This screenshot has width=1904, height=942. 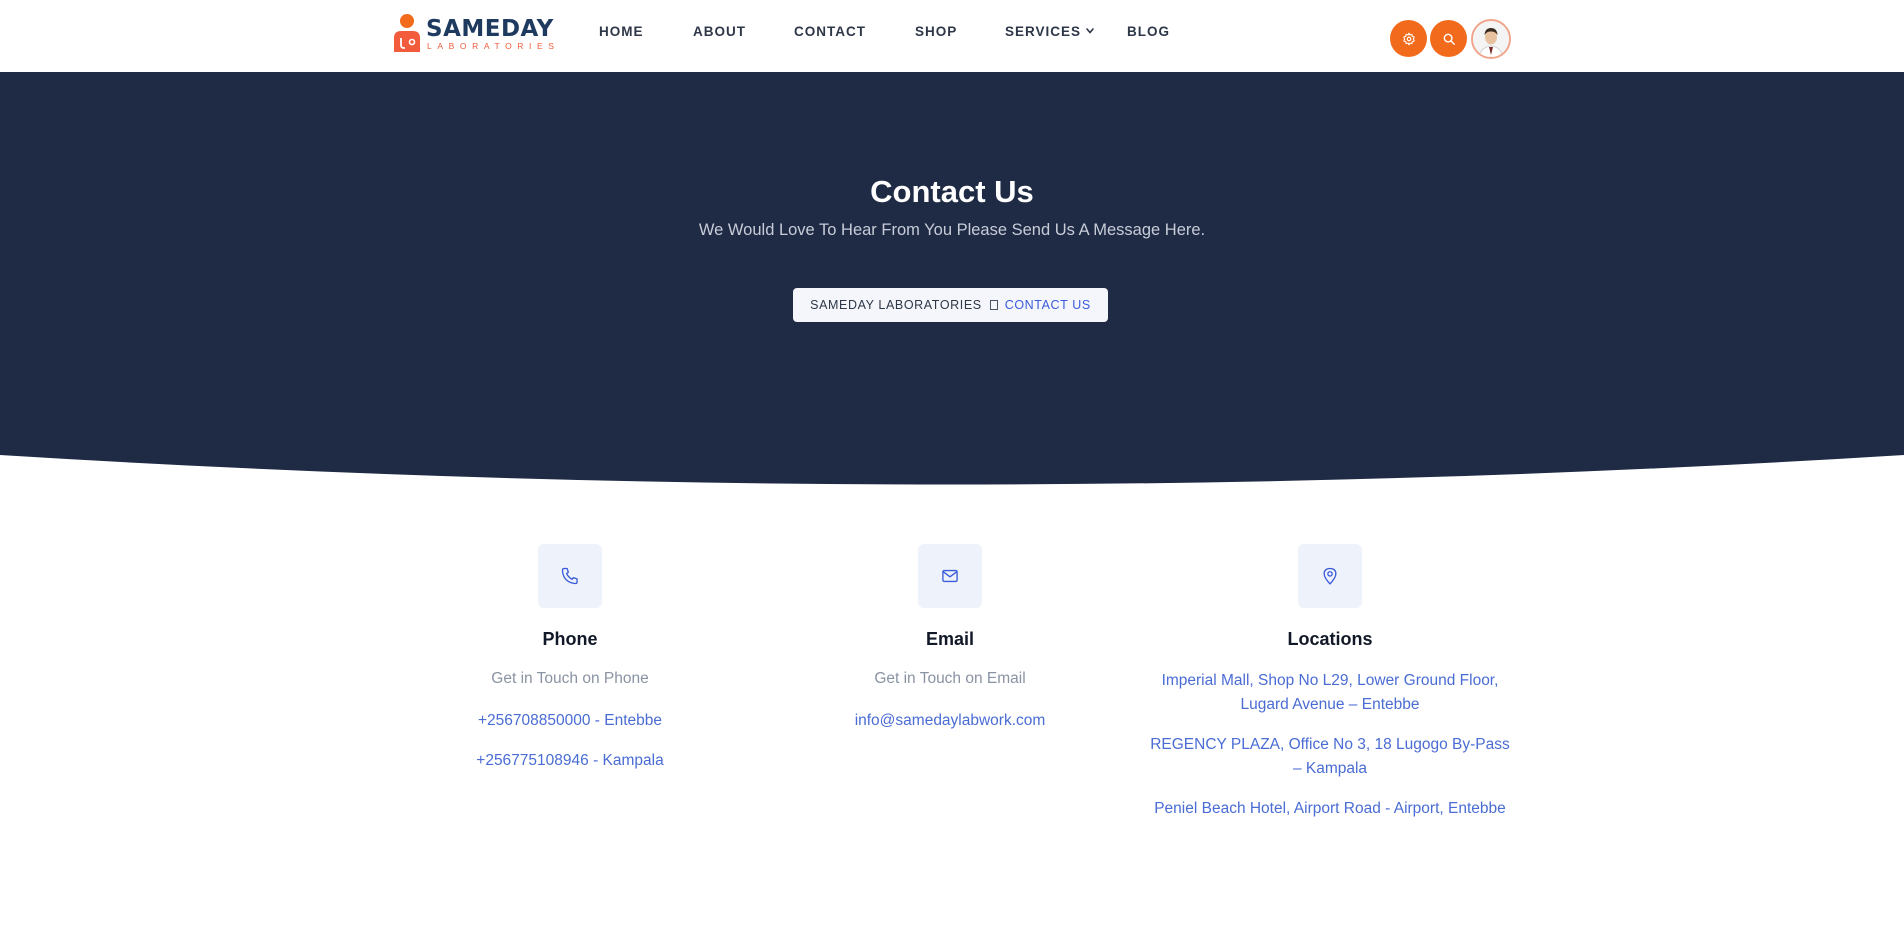 What do you see at coordinates (1148, 31) in the screenshot?
I see `nav-blog: BLOG` at bounding box center [1148, 31].